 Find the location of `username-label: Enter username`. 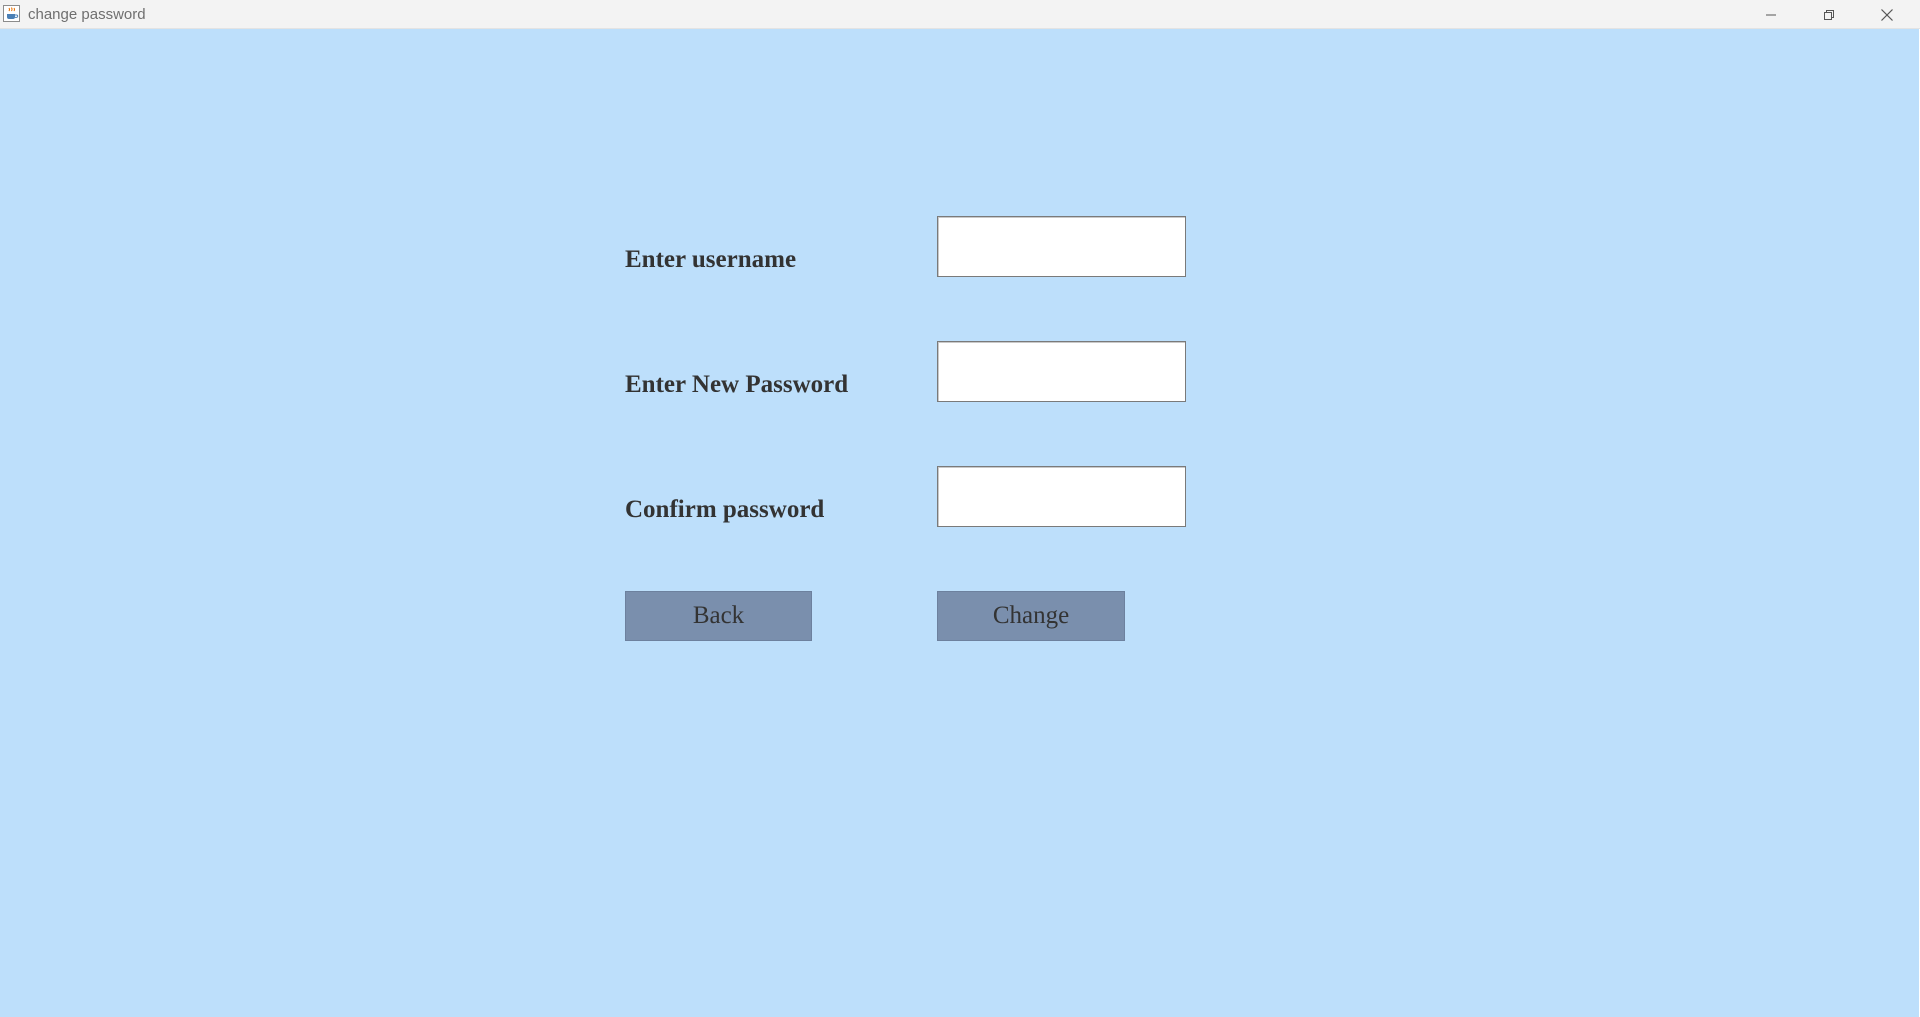

username-label: Enter username is located at coordinates (711, 259).